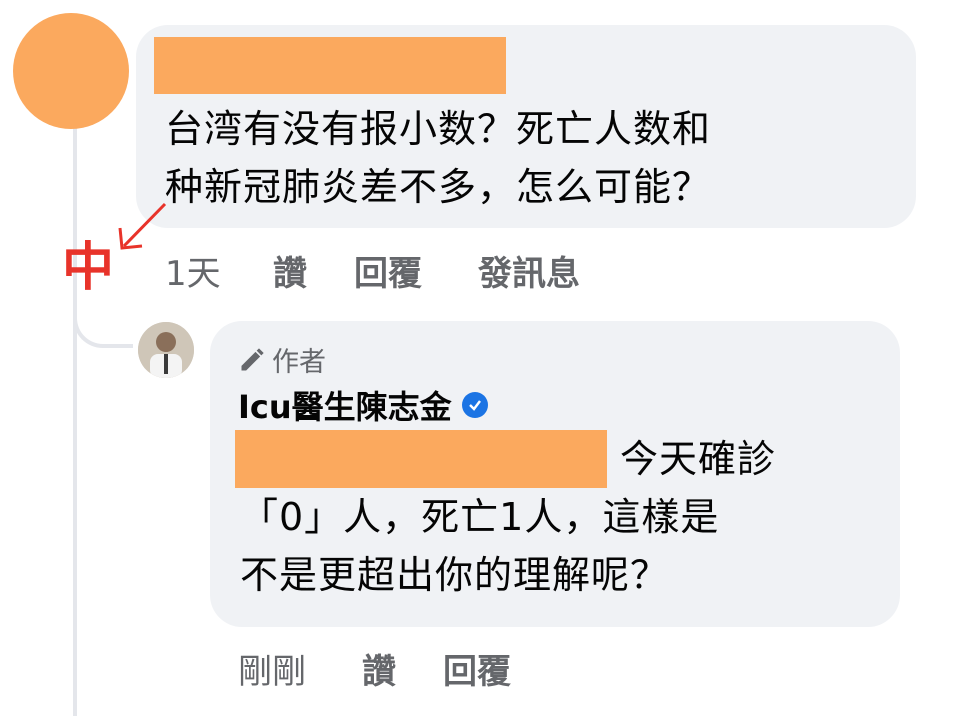  I want to click on reply-author-name: Icu醫生陳志金, so click(345, 405).